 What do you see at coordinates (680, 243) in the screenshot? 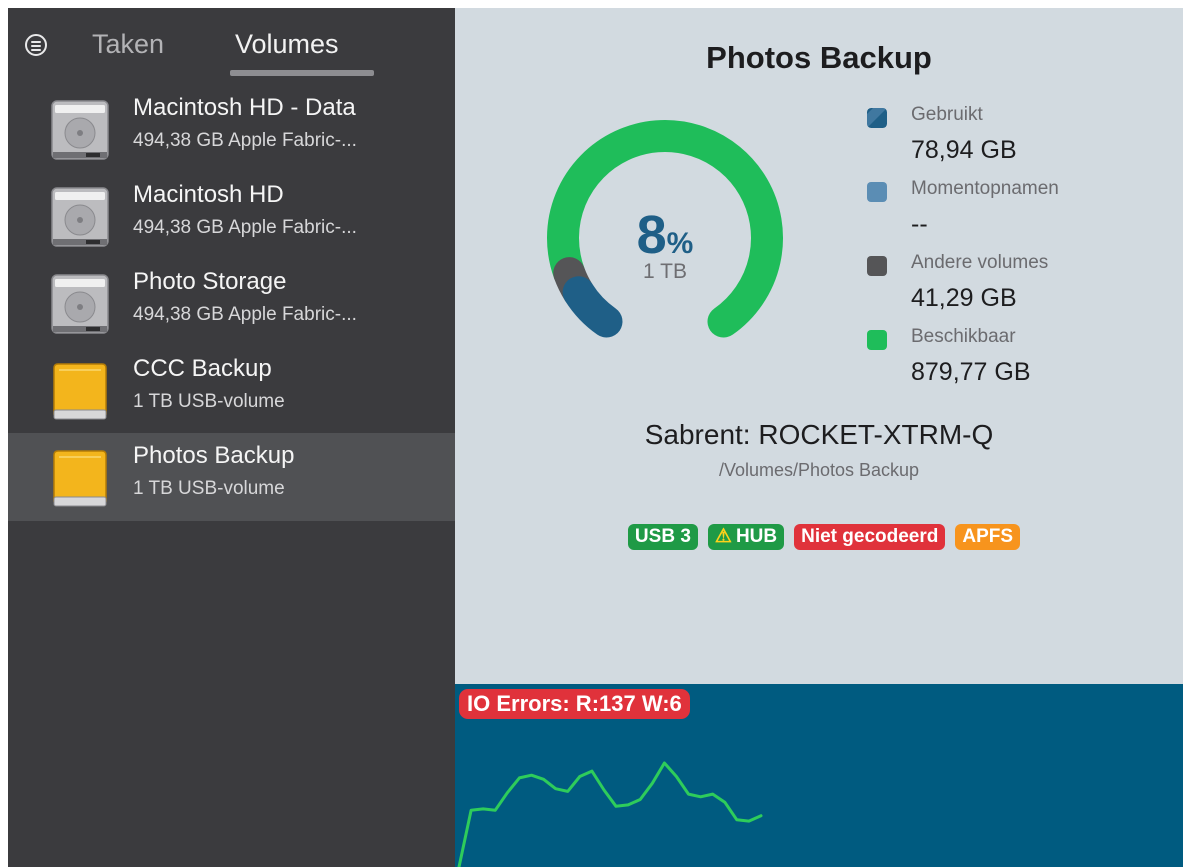
I see `percent-sign: %` at bounding box center [680, 243].